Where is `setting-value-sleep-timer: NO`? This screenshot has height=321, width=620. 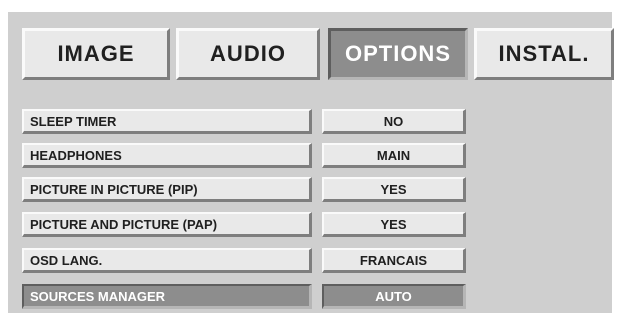
setting-value-sleep-timer: NO is located at coordinates (394, 121).